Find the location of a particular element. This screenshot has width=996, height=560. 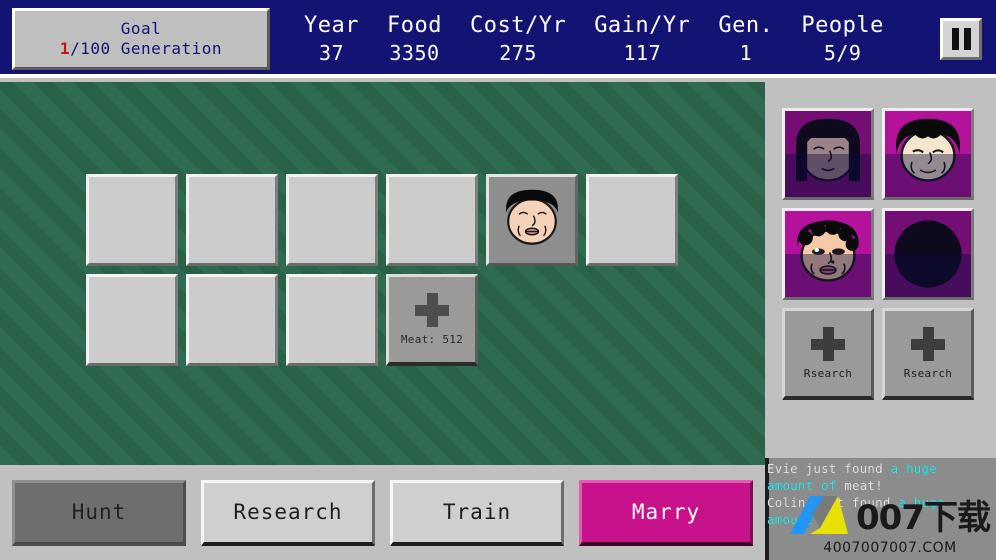

stat-cost-value: 275 is located at coordinates (518, 53).